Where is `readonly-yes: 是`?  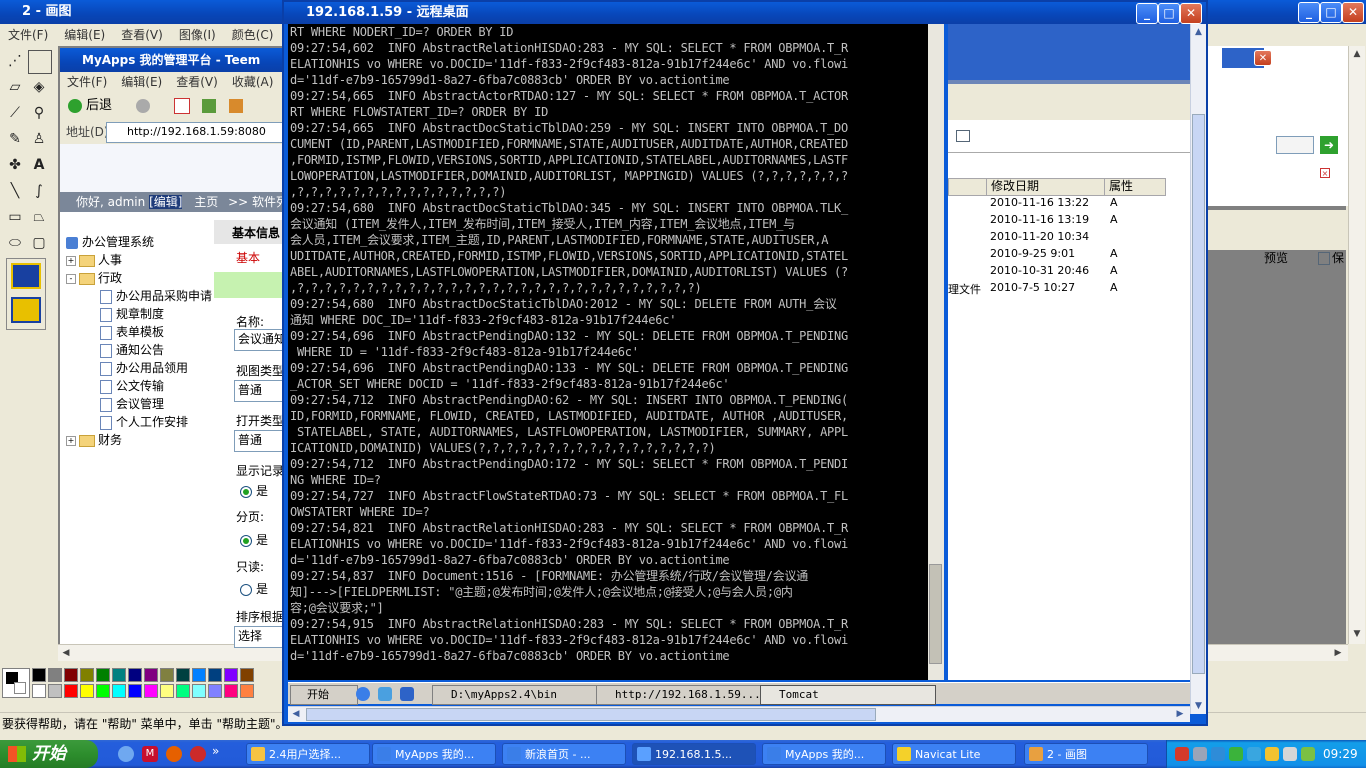 readonly-yes: 是 is located at coordinates (254, 588).